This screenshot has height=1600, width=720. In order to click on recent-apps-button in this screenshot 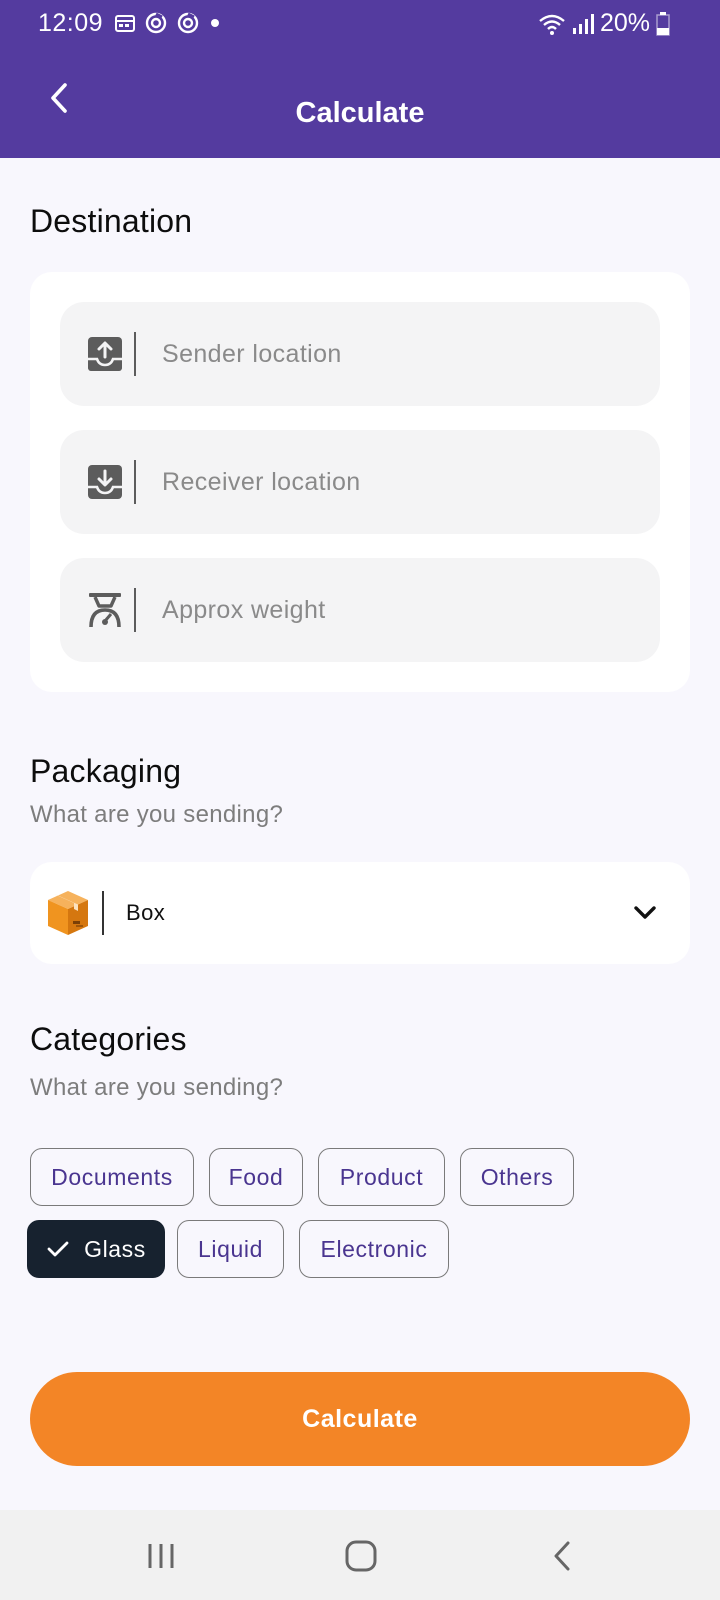, I will do `click(161, 1556)`.